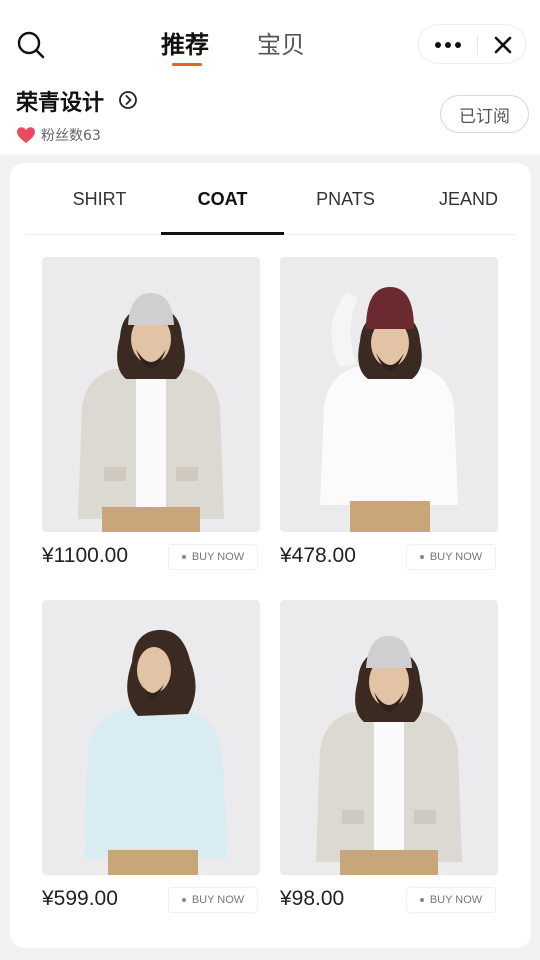 This screenshot has height=960, width=540. Describe the element at coordinates (85, 555) in the screenshot. I see `product-price: ¥1100.00` at that location.